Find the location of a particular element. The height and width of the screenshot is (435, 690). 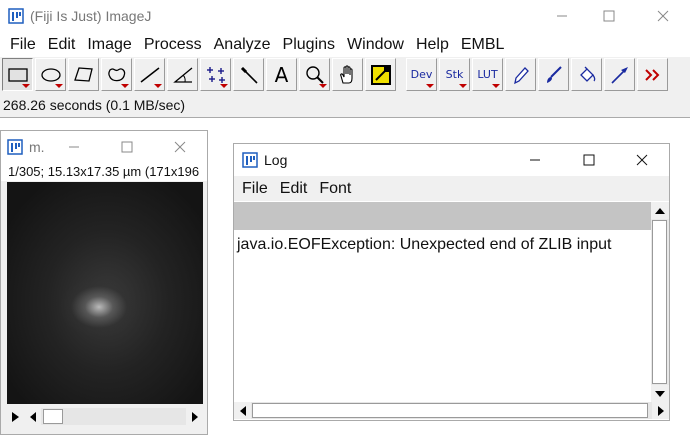

magnifier-tool is located at coordinates (314, 74).